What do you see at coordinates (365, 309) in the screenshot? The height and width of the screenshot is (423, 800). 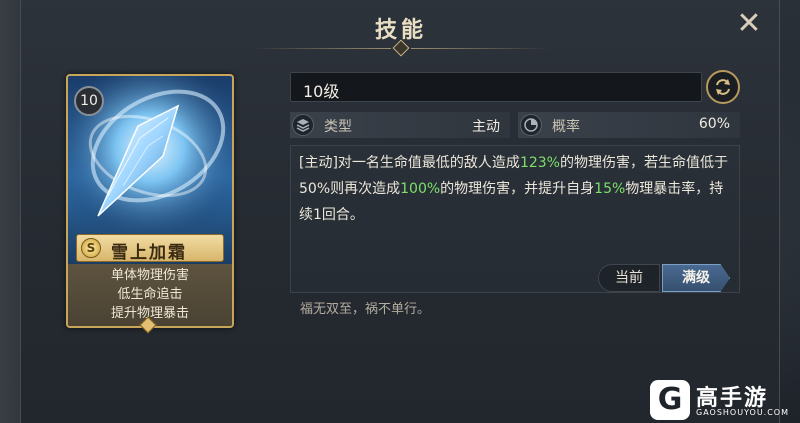 I see `flavor-text: 福无双至，祸不单行。` at bounding box center [365, 309].